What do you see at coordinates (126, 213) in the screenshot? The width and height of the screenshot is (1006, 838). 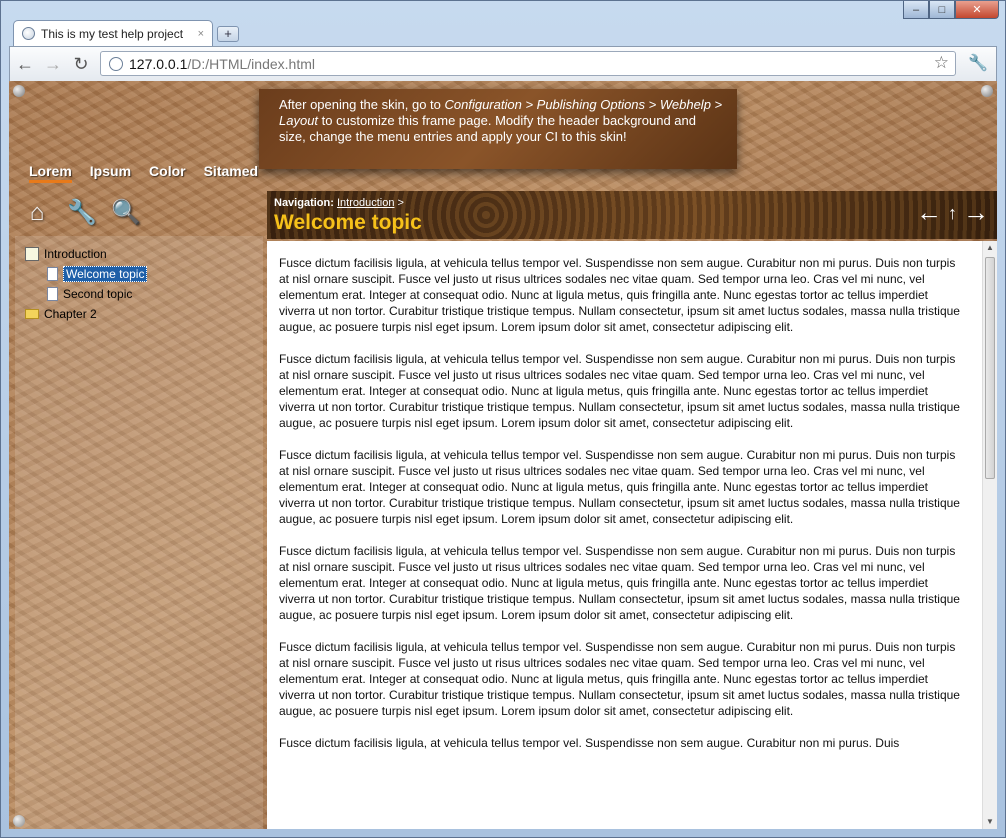 I see `search-icon: 🔍` at bounding box center [126, 213].